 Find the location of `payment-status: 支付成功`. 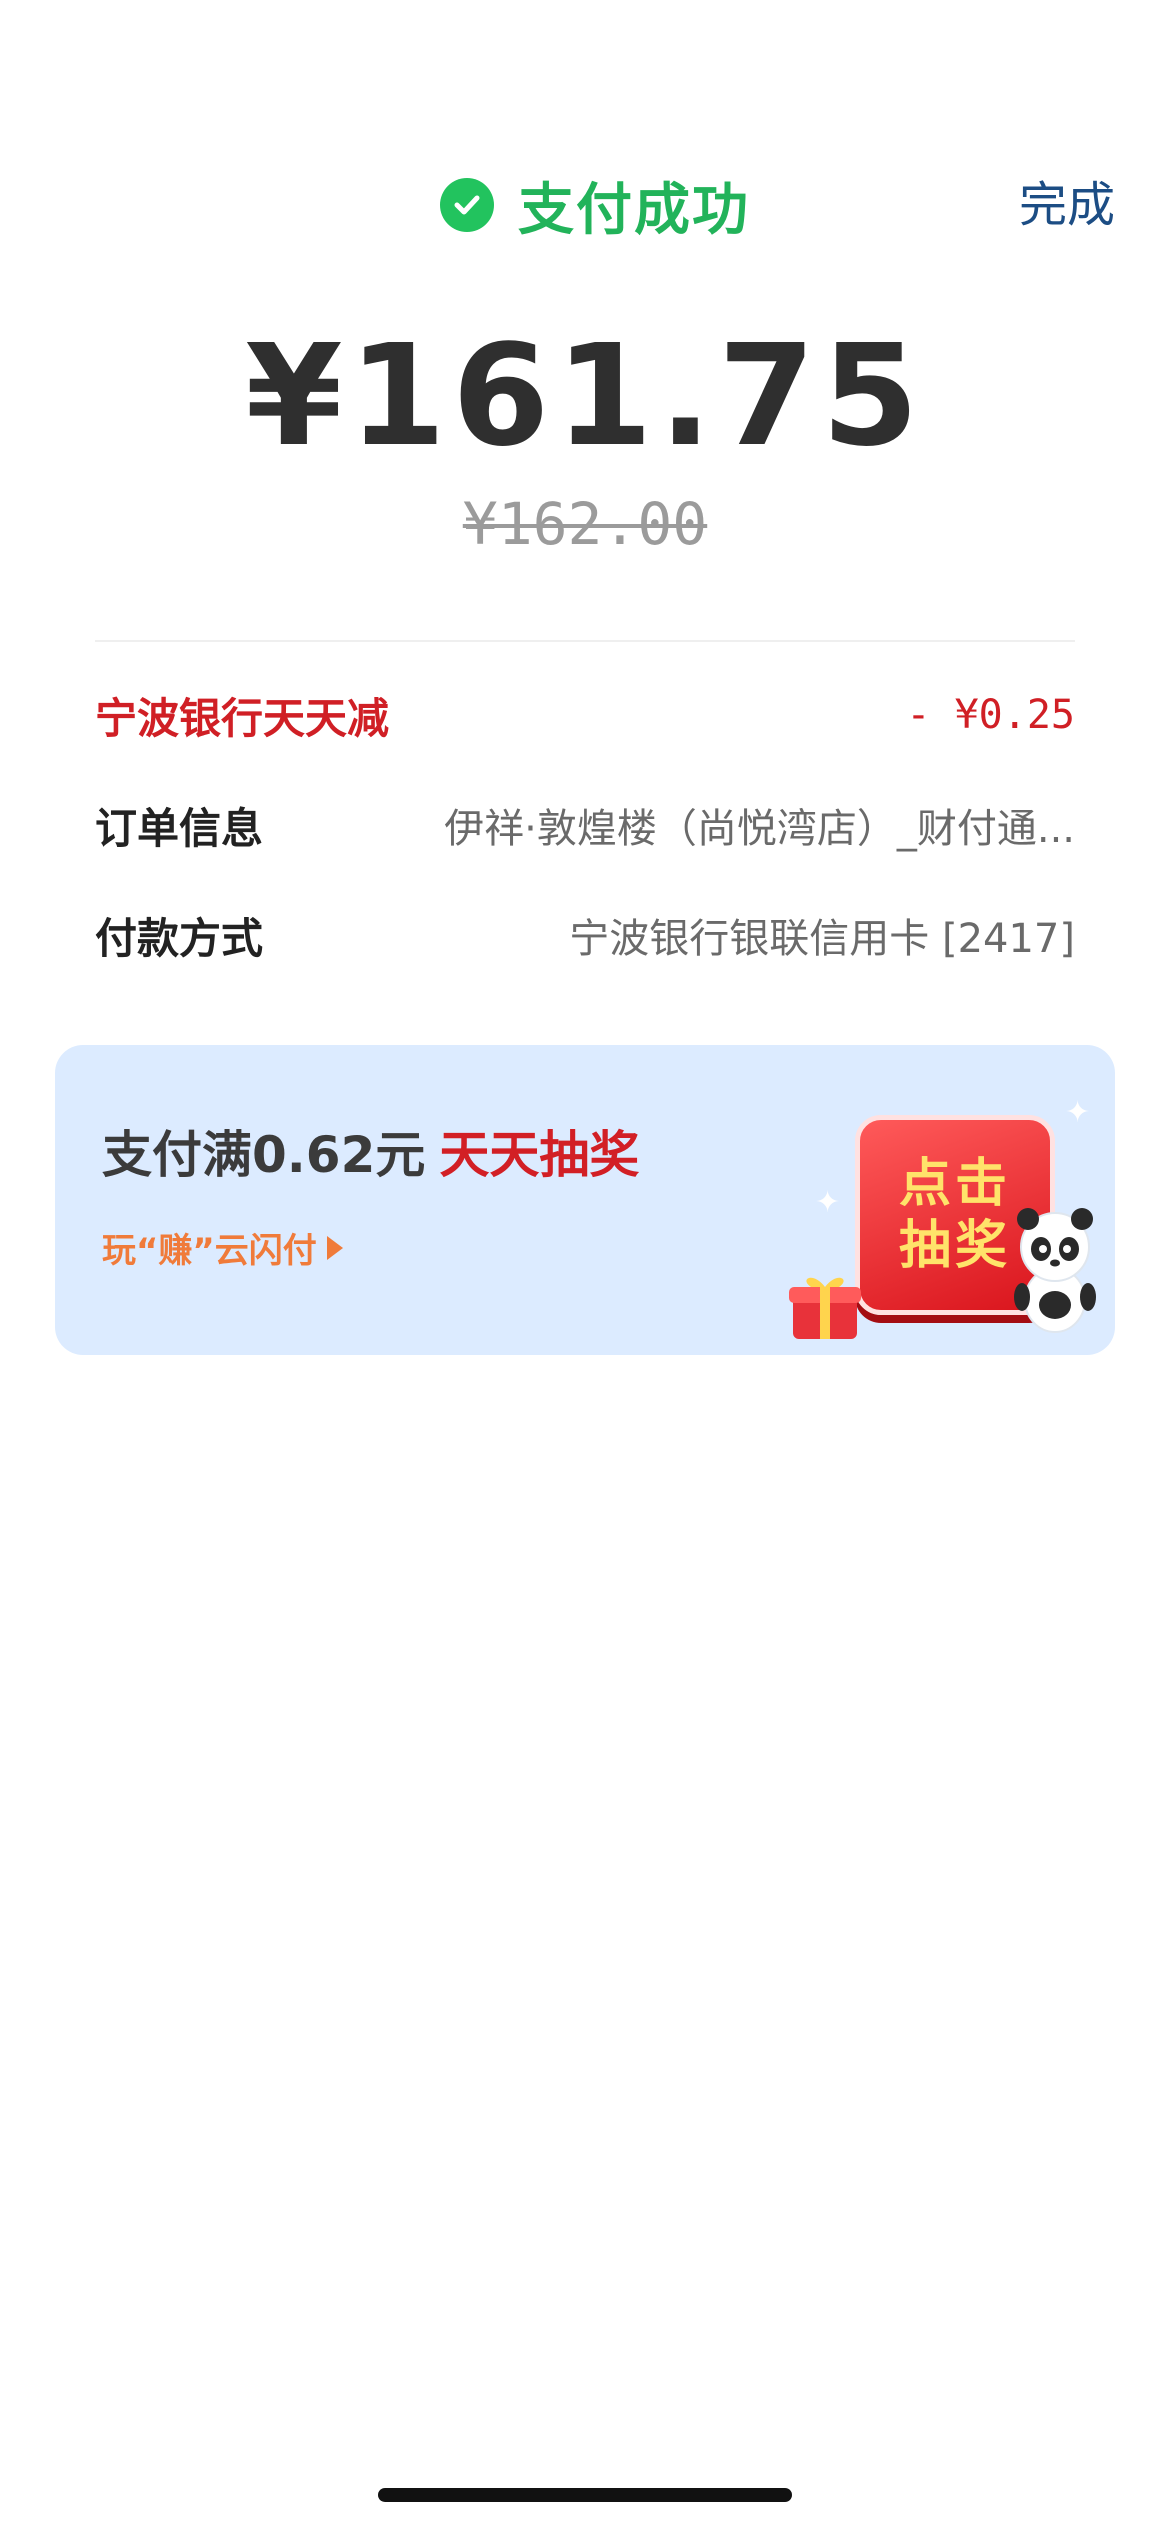

payment-status: 支付成功 is located at coordinates (595, 205).